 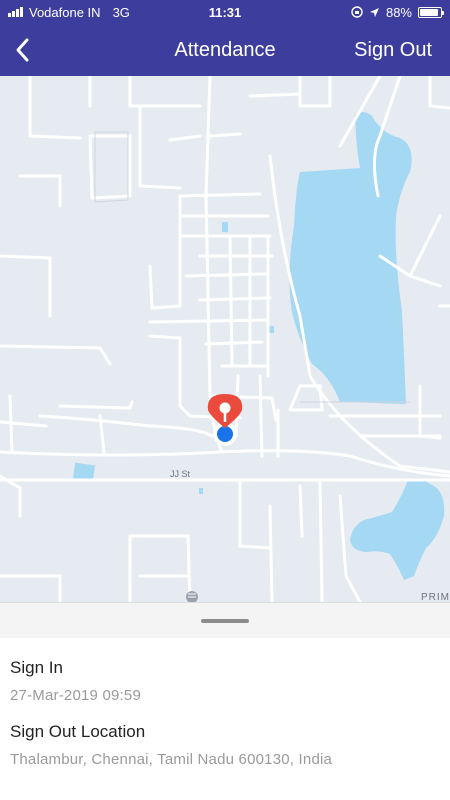 What do you see at coordinates (374, 12) in the screenshot?
I see `location-arrow-icon` at bounding box center [374, 12].